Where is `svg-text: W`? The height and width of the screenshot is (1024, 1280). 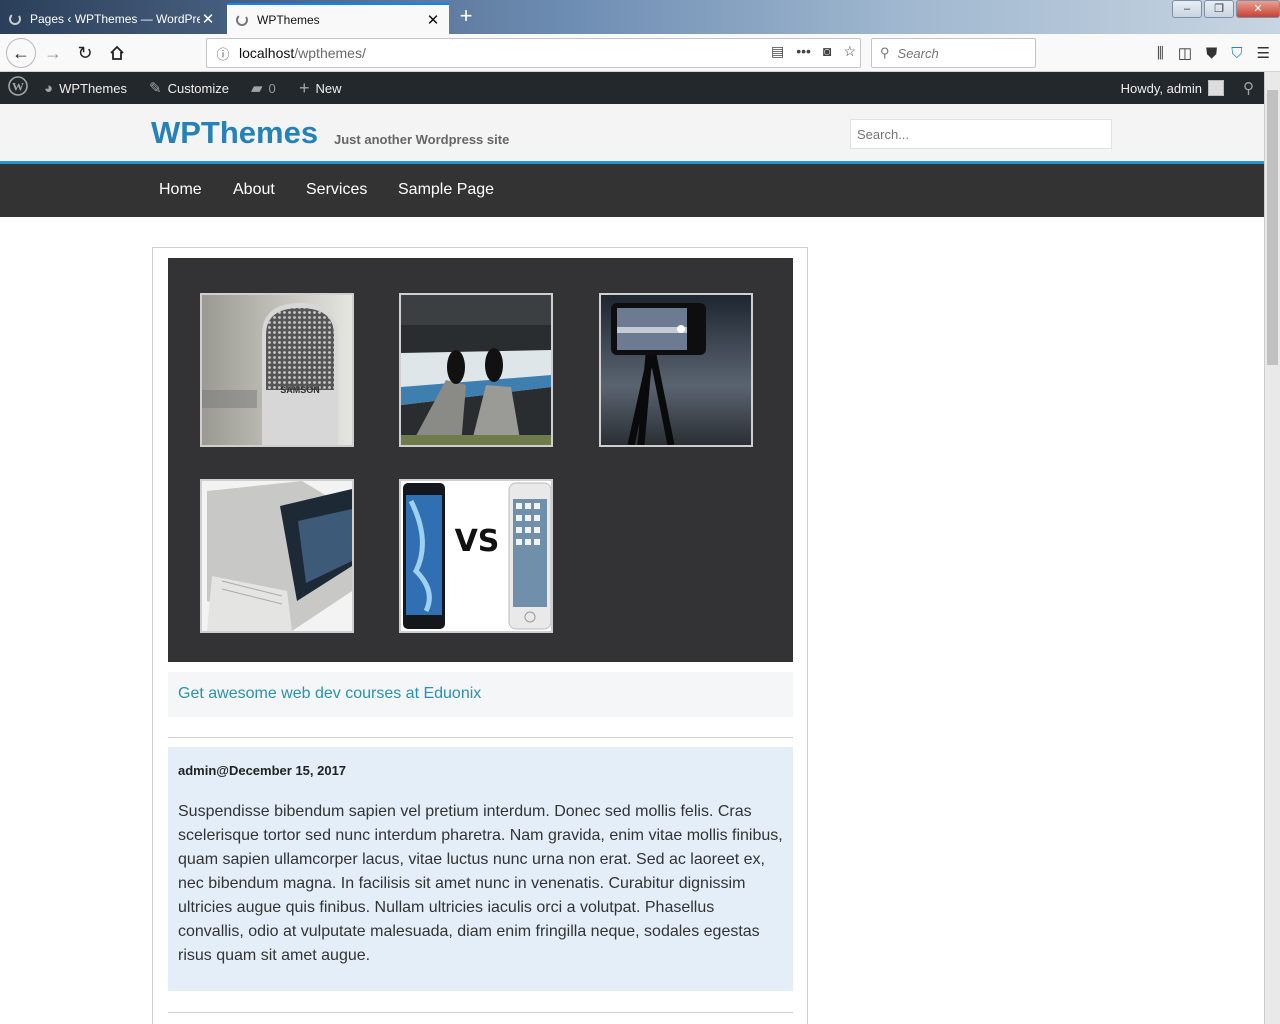
svg-text: W is located at coordinates (18, 87).